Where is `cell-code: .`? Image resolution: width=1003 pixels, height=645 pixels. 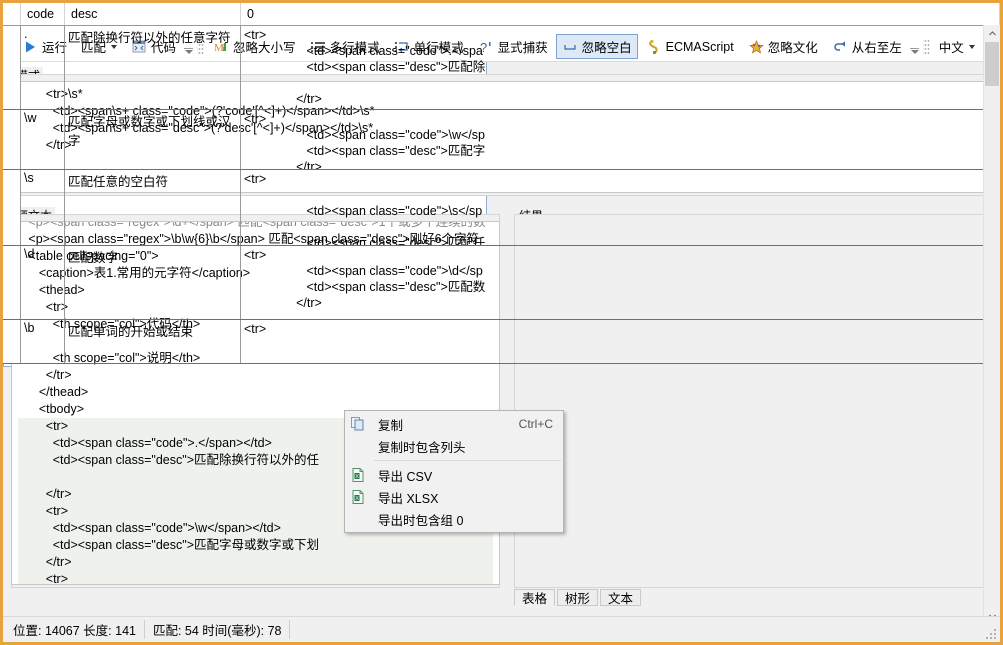
cell-code: . is located at coordinates (43, 67).